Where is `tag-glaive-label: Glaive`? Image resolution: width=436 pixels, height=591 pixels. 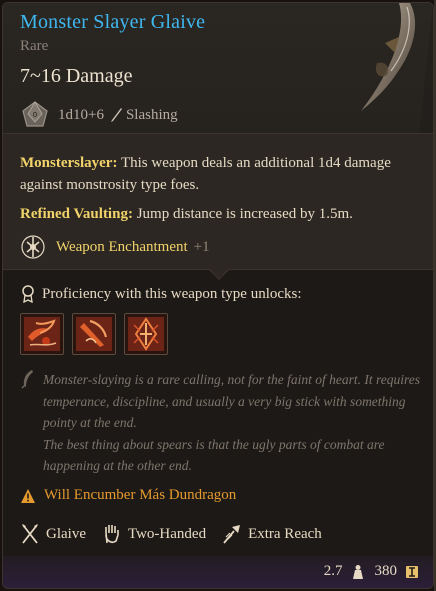
tag-glaive-label: Glaive is located at coordinates (66, 533).